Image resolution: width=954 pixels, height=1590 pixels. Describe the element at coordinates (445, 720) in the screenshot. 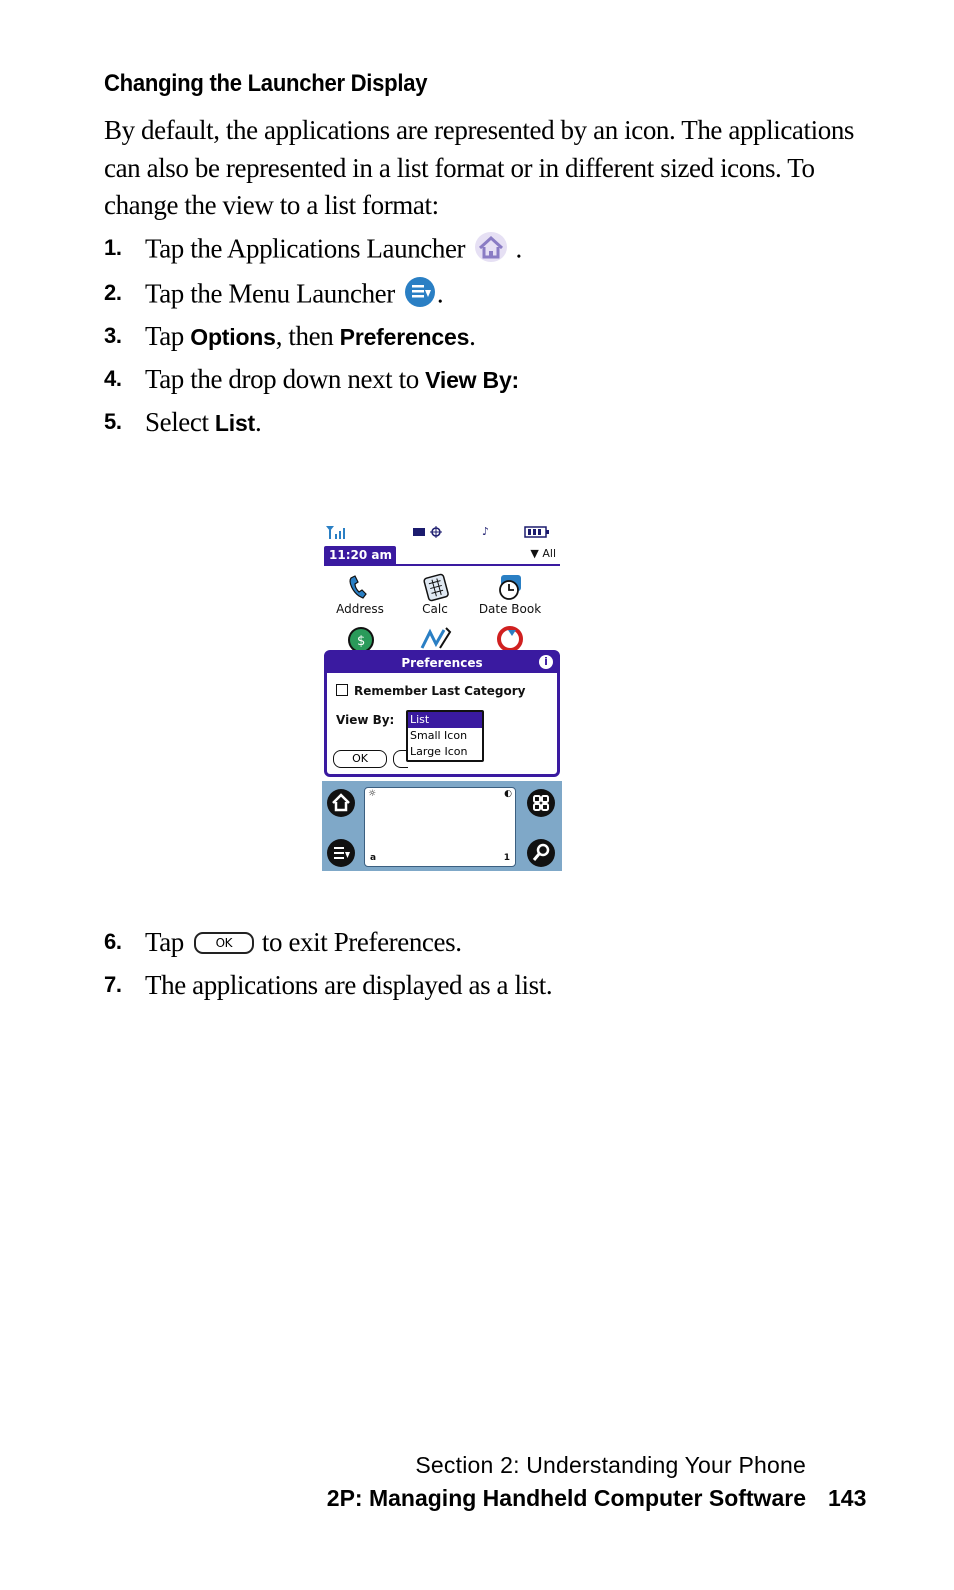

I see `option-list: List` at that location.